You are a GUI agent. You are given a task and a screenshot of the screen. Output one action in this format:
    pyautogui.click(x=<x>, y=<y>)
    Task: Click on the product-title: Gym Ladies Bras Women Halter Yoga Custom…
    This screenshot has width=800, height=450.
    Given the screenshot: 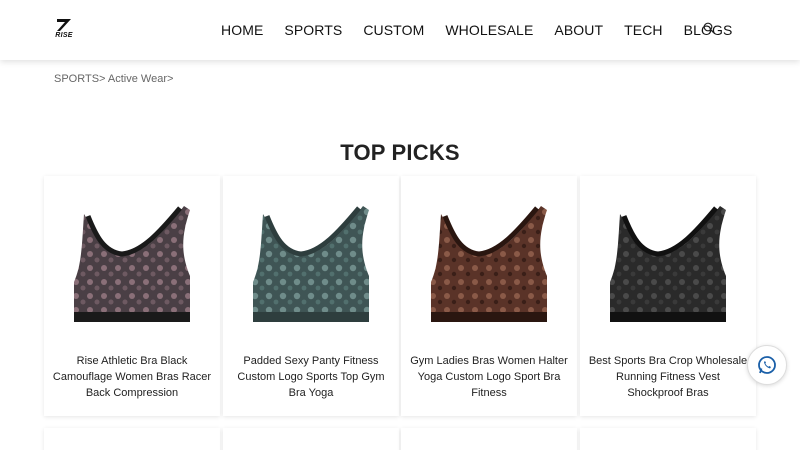 What is the action you would take?
    pyautogui.click(x=489, y=377)
    